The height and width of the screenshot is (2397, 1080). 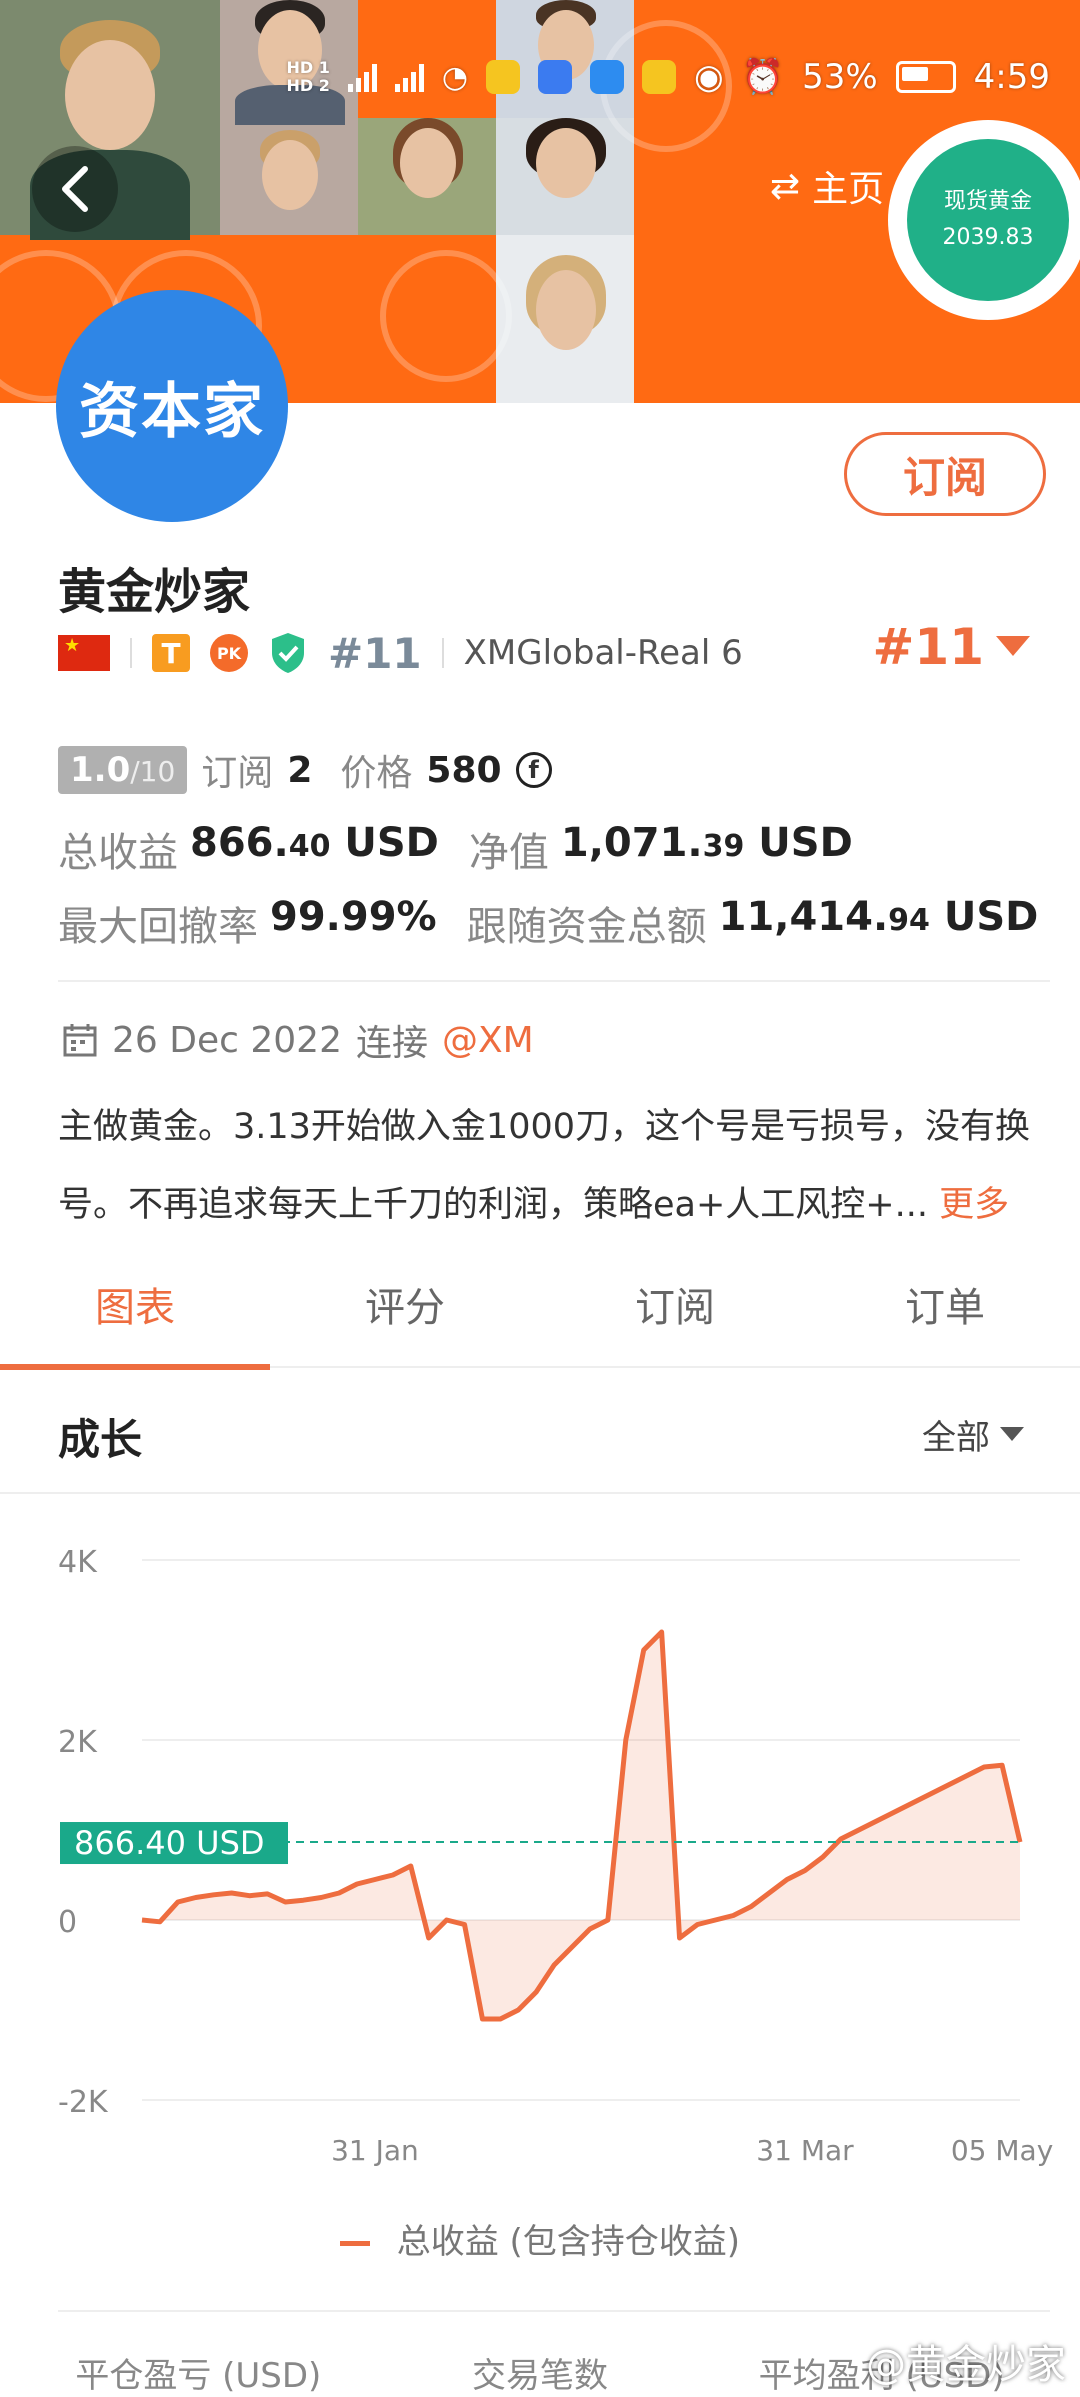 I want to click on trade-count-label: 交易笔数, so click(x=539, y=2376).